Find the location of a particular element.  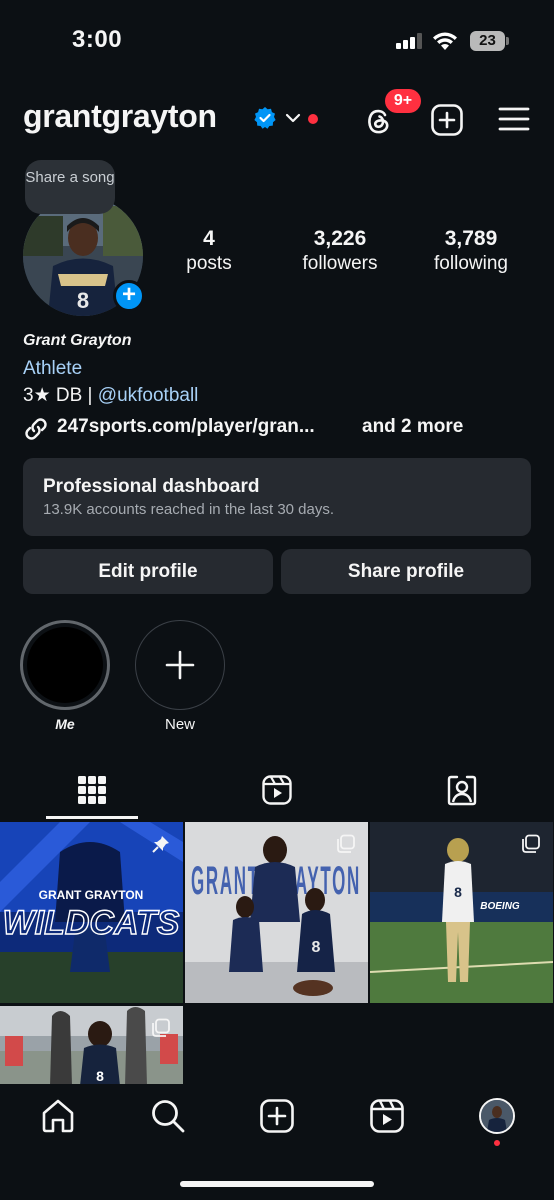

full-name: Grant Grayton is located at coordinates (77, 340).